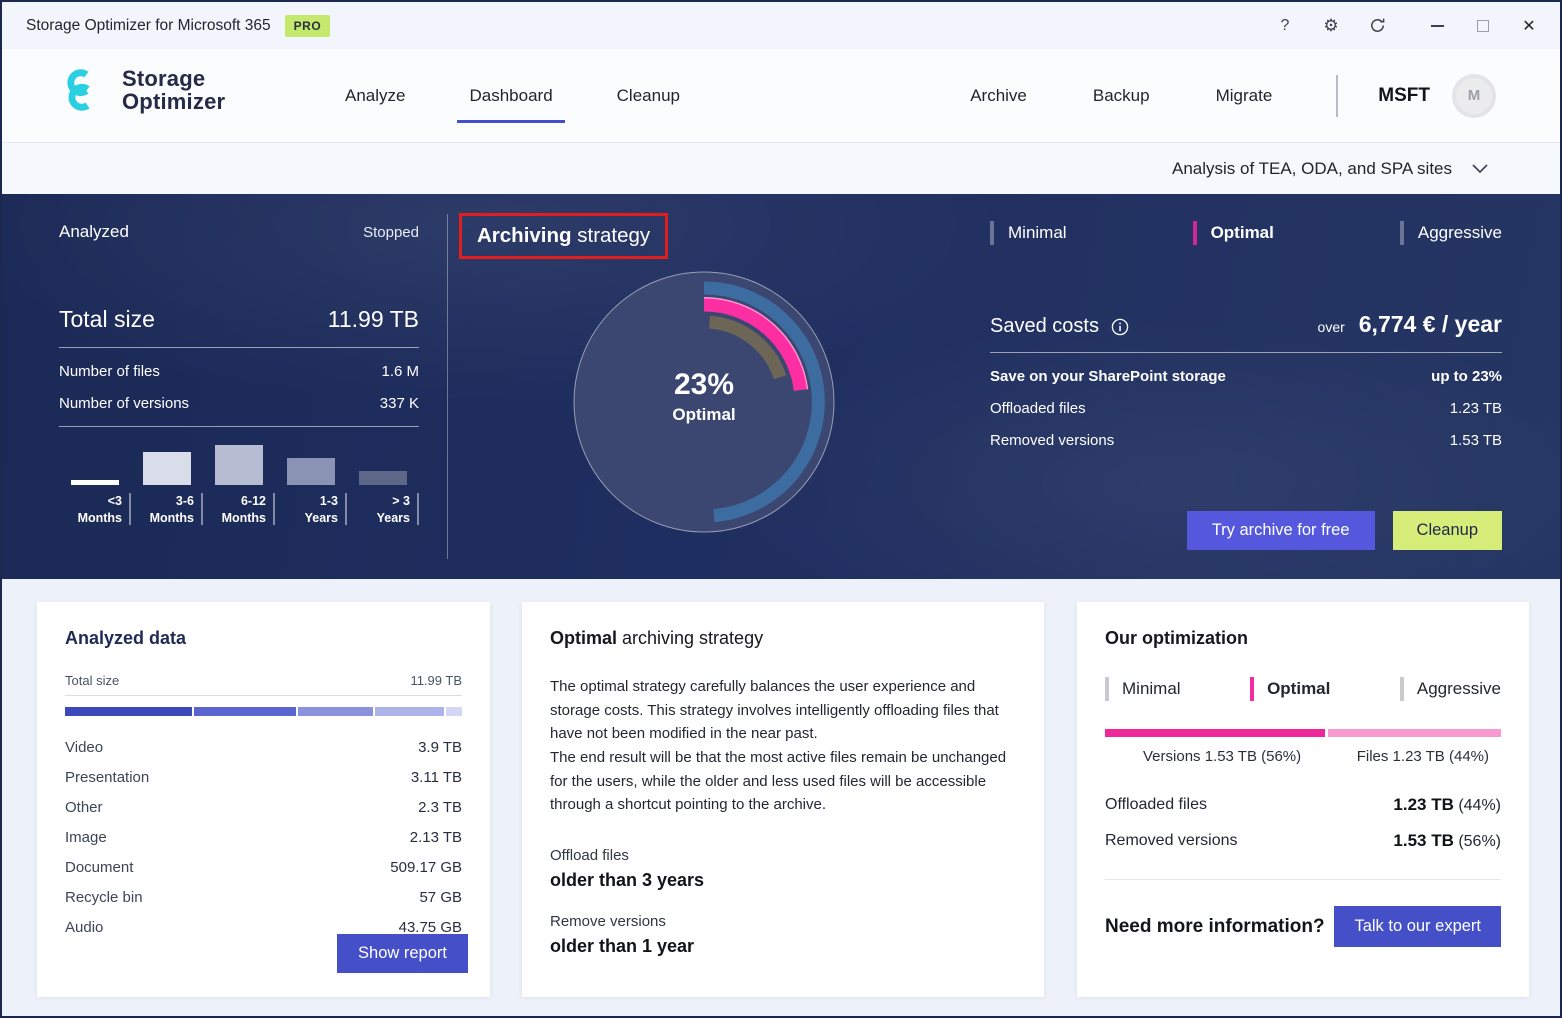 The height and width of the screenshot is (1018, 1562). Describe the element at coordinates (1312, 168) in the screenshot. I see `site-filter-label: Analysis of TEA, ODA, and SPA sites` at that location.